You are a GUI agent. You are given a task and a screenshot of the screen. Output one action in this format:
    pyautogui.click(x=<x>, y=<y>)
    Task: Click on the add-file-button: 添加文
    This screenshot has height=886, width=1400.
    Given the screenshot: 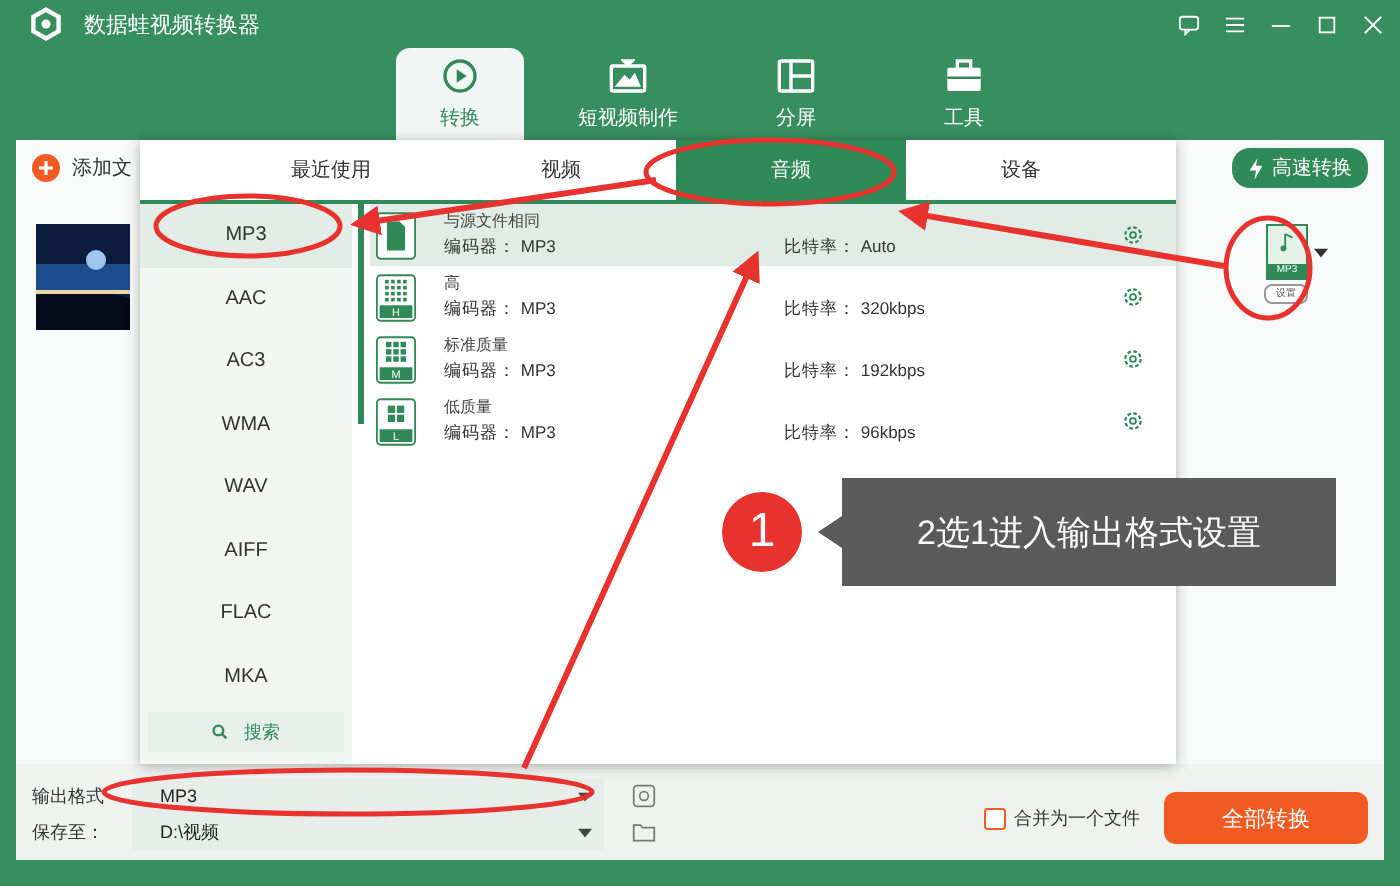 What is the action you would take?
    pyautogui.click(x=82, y=168)
    